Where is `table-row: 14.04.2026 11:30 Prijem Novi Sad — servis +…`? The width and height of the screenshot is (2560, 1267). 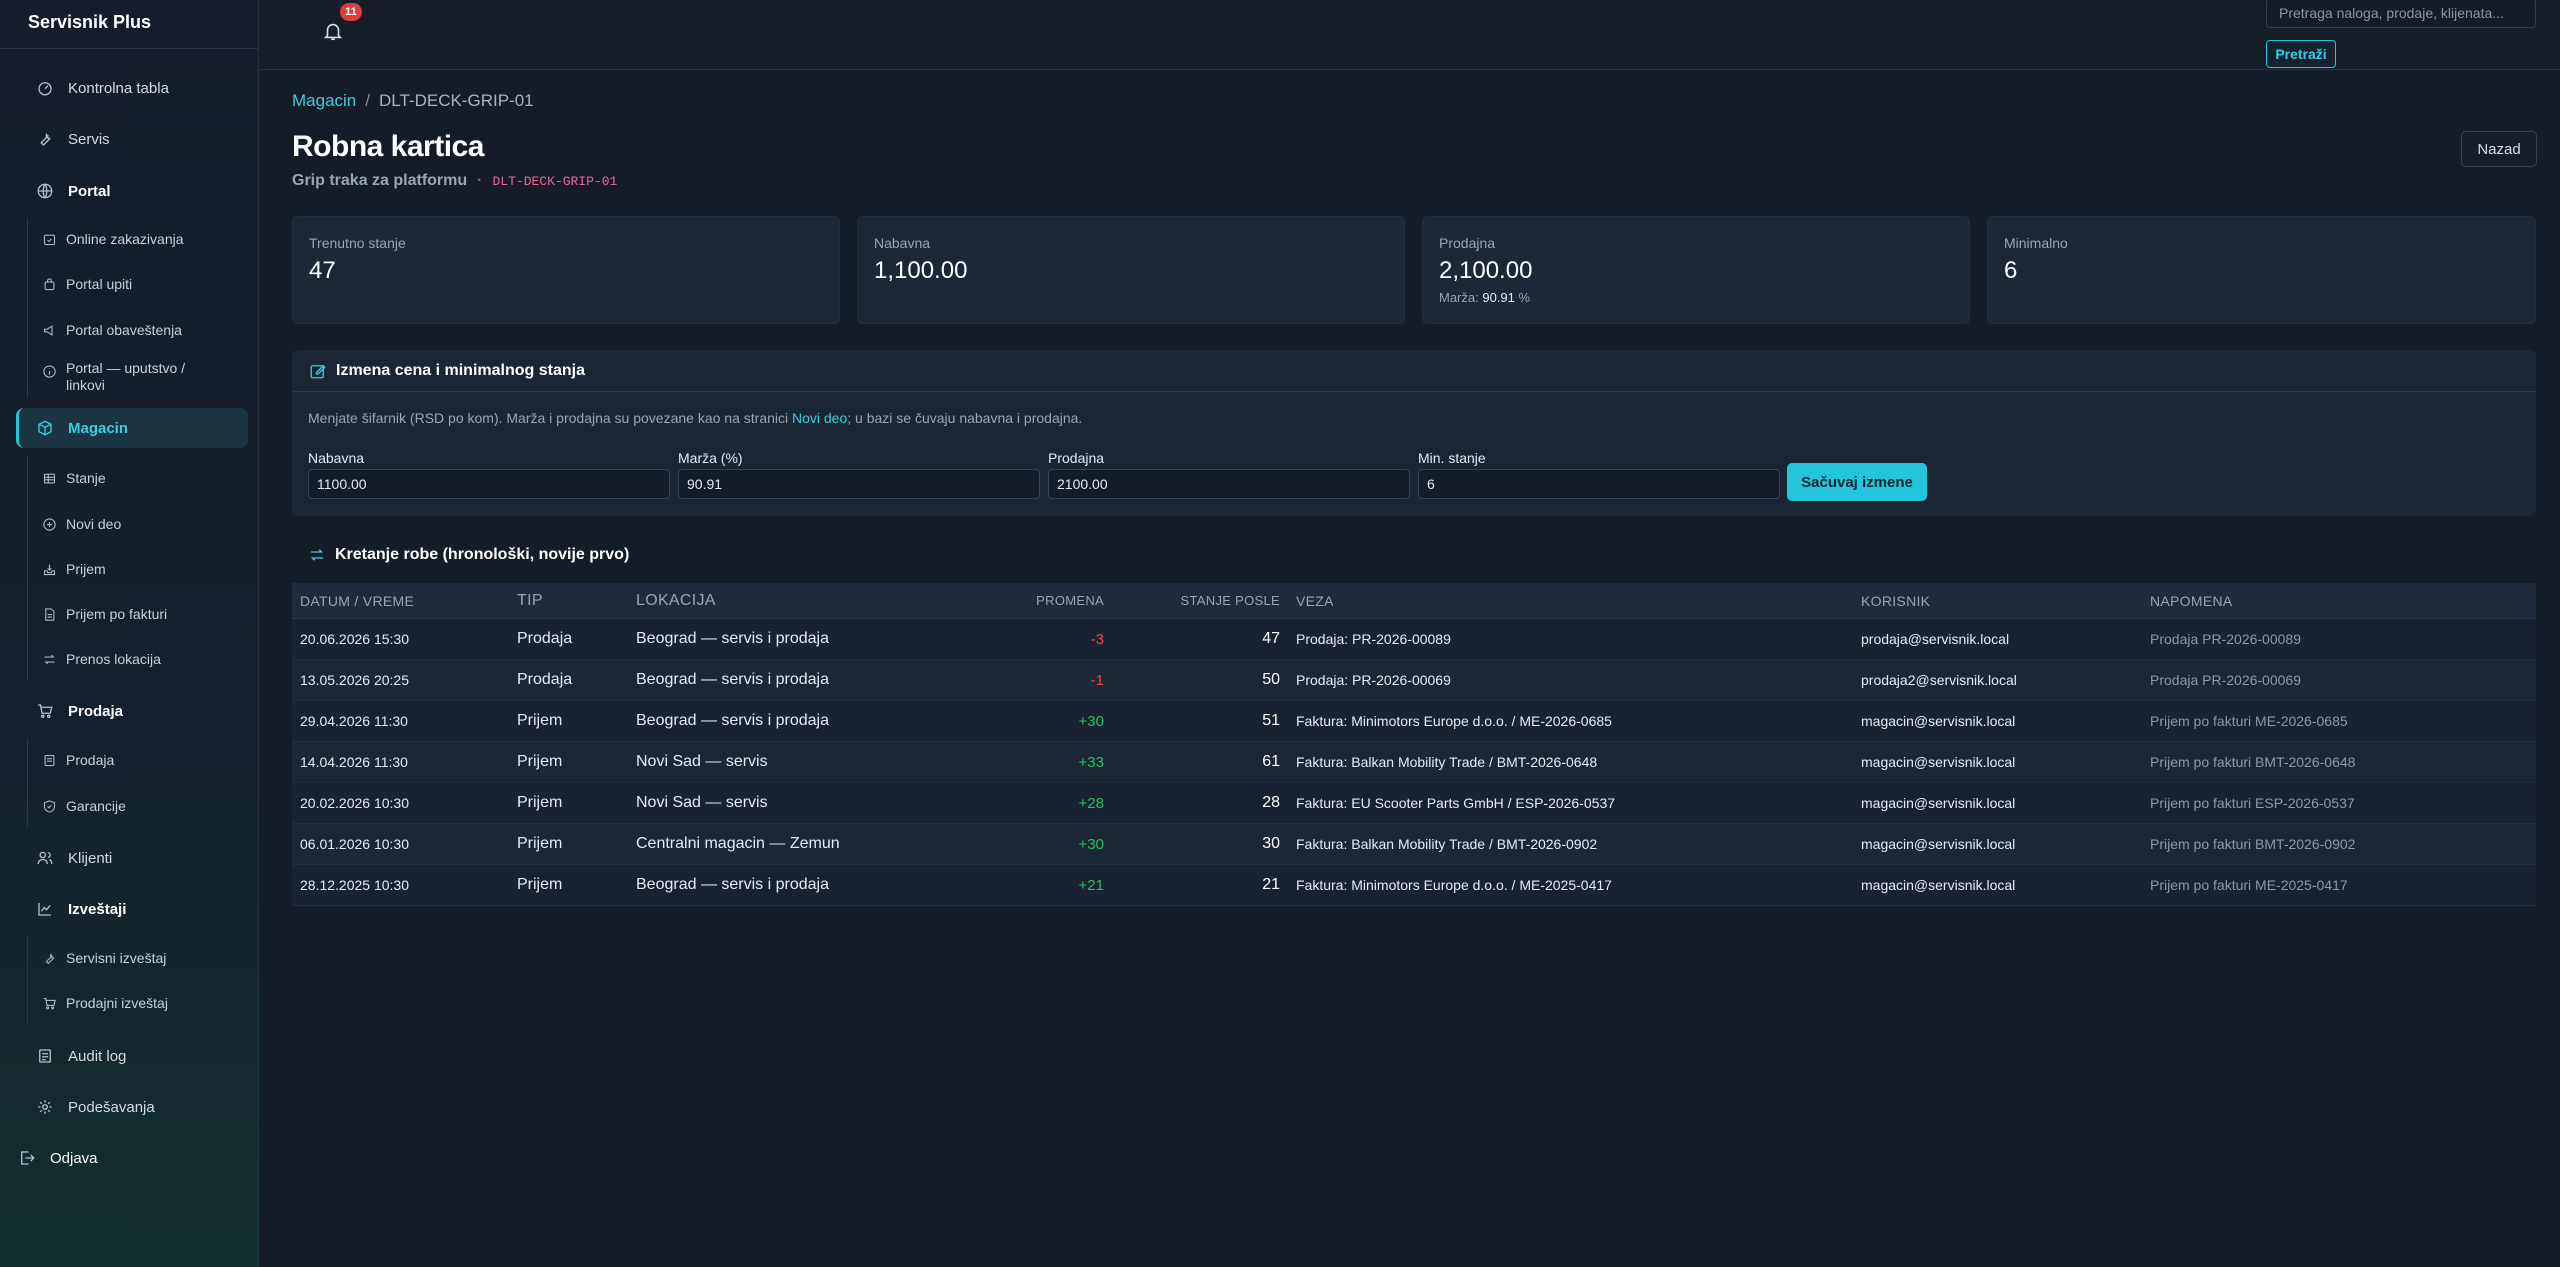 table-row: 14.04.2026 11:30 Prijem Novi Sad — servis +… is located at coordinates (1414, 762).